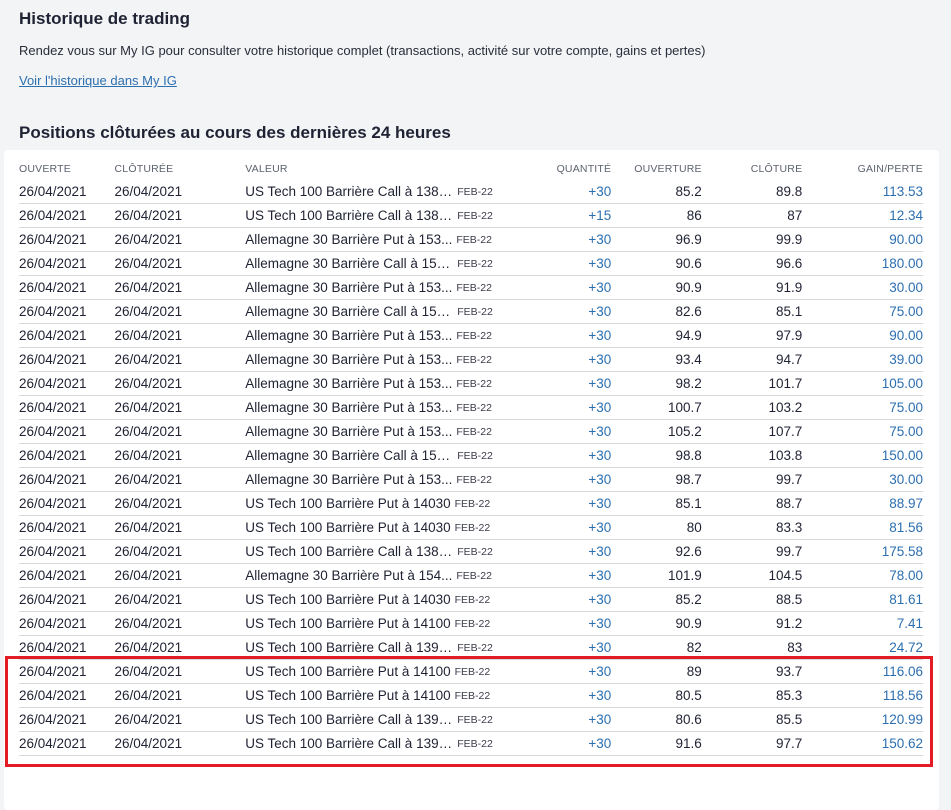  Describe the element at coordinates (862, 169) in the screenshot. I see `column-header-profit-loss: GAIN/PERTE` at that location.